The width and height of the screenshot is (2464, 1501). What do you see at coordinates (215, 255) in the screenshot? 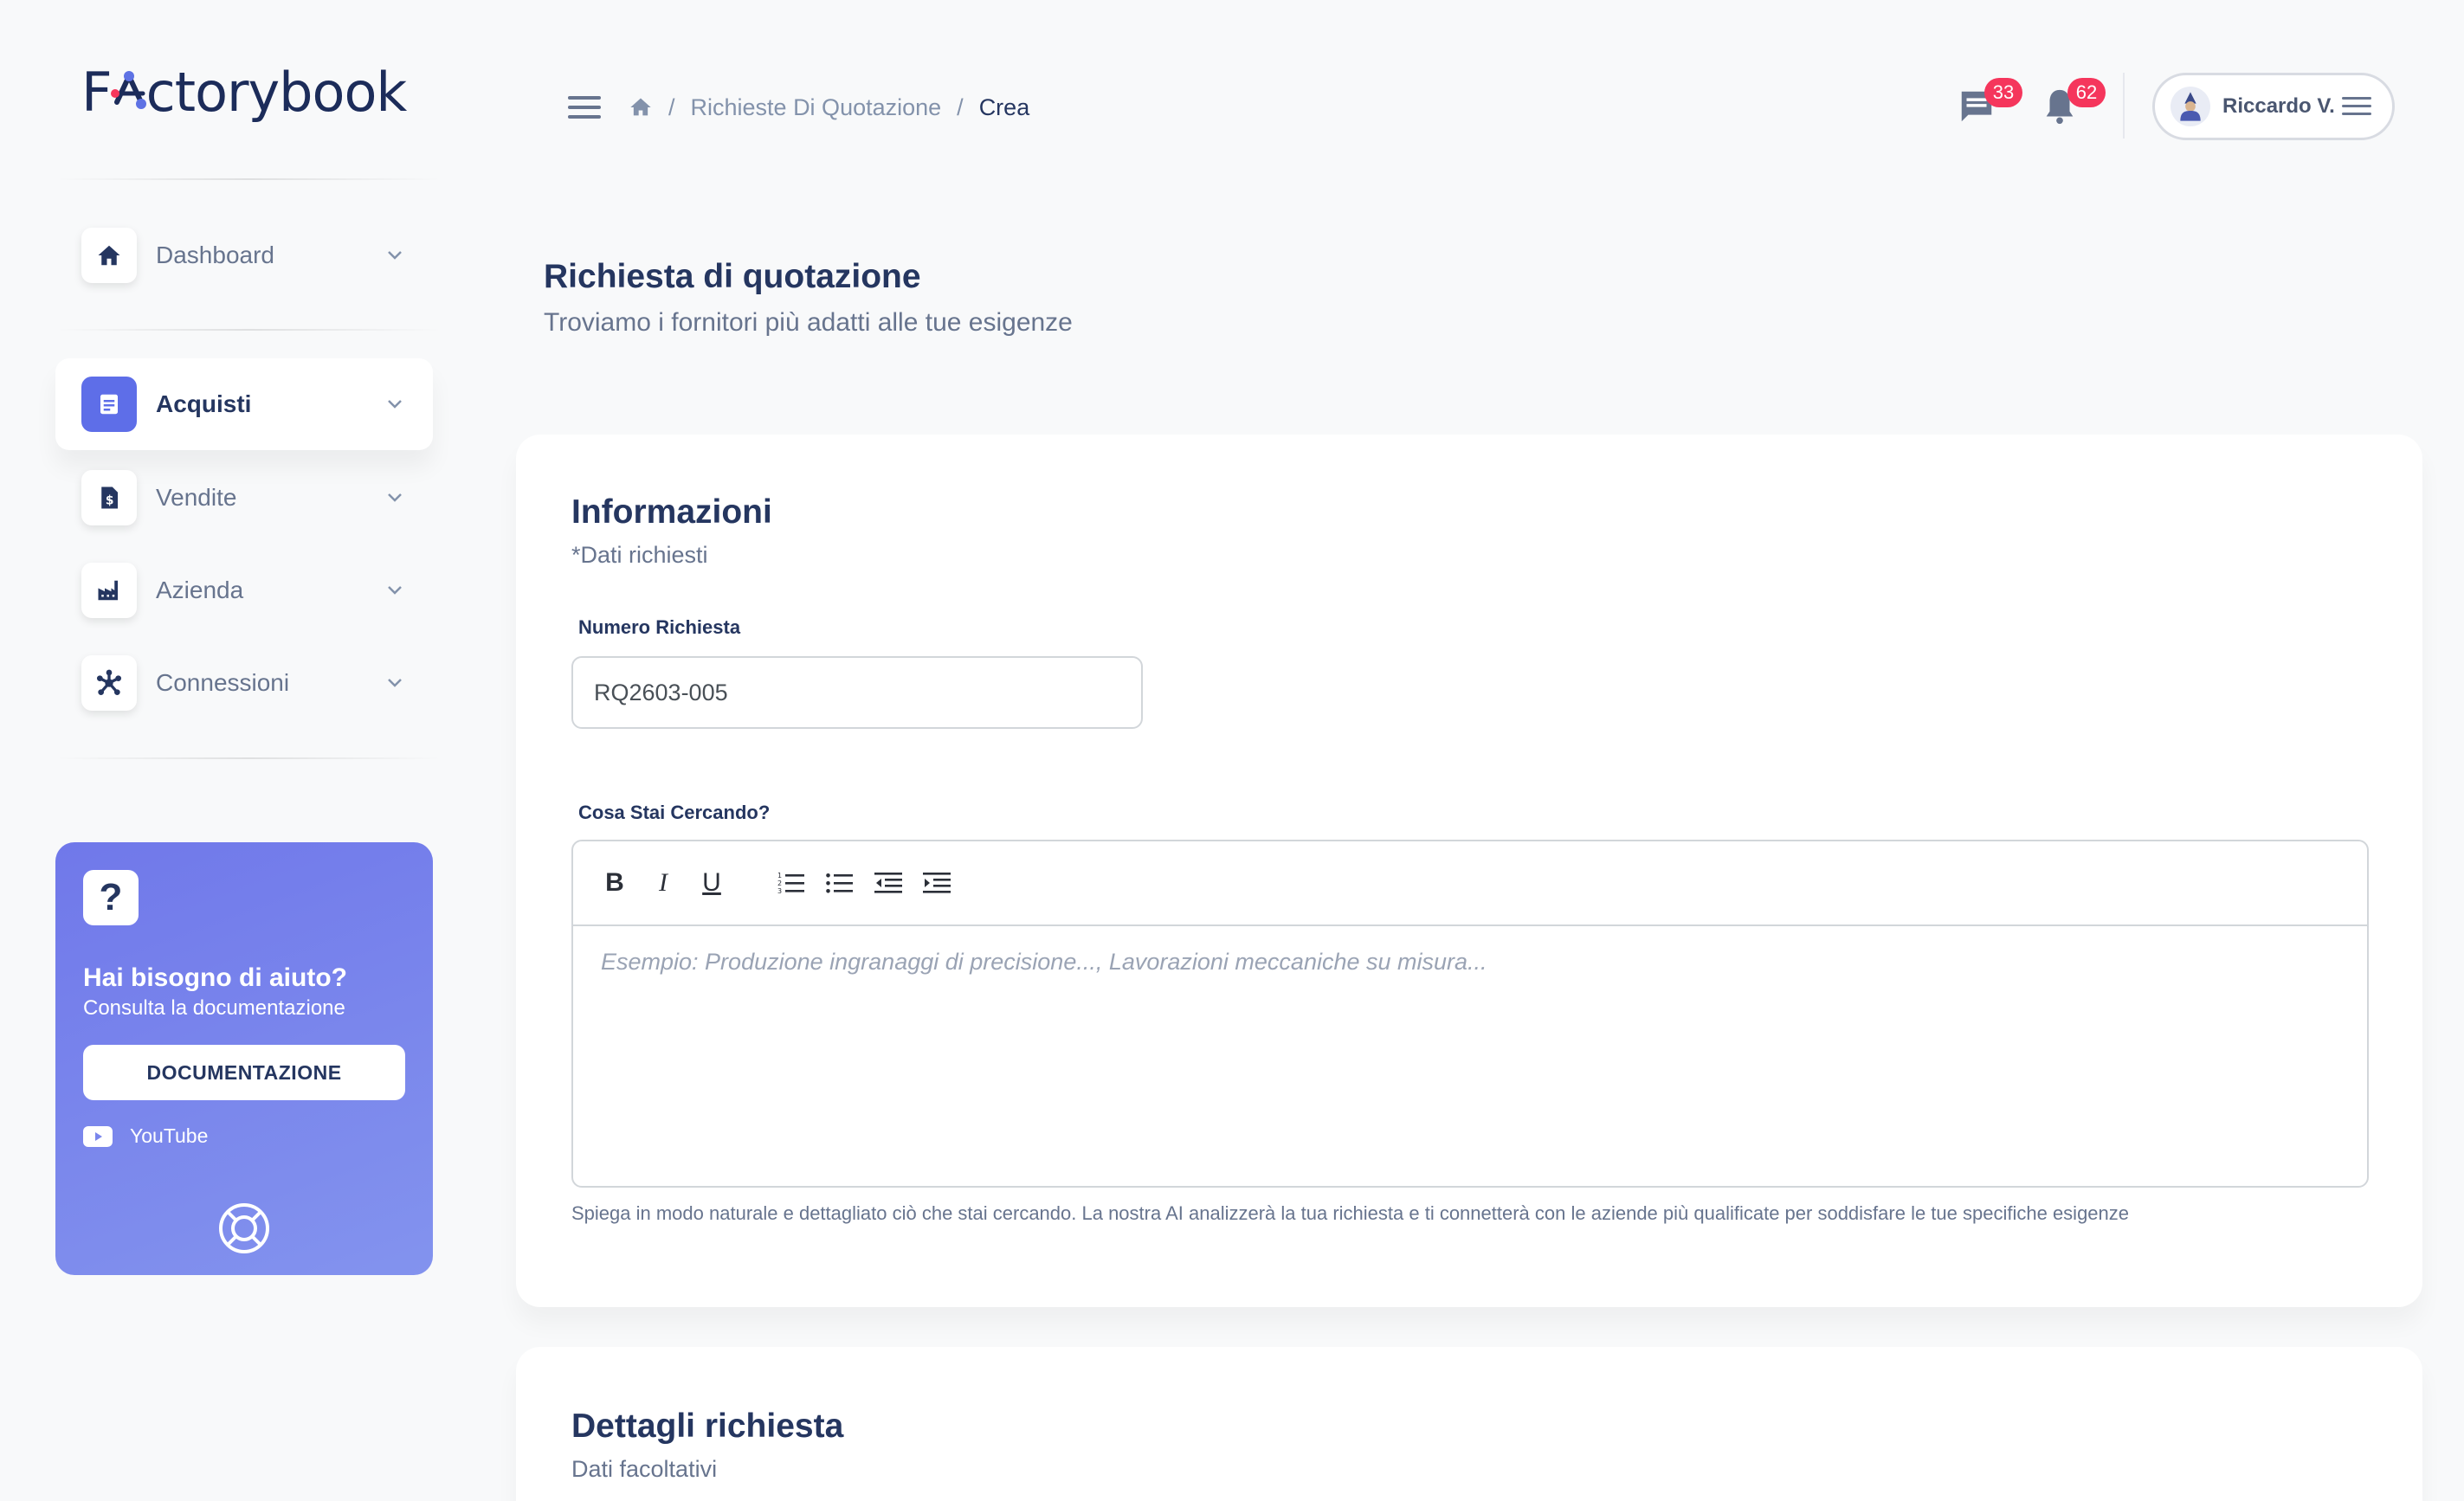
I see `sidebar-item-label: Dashboard` at bounding box center [215, 255].